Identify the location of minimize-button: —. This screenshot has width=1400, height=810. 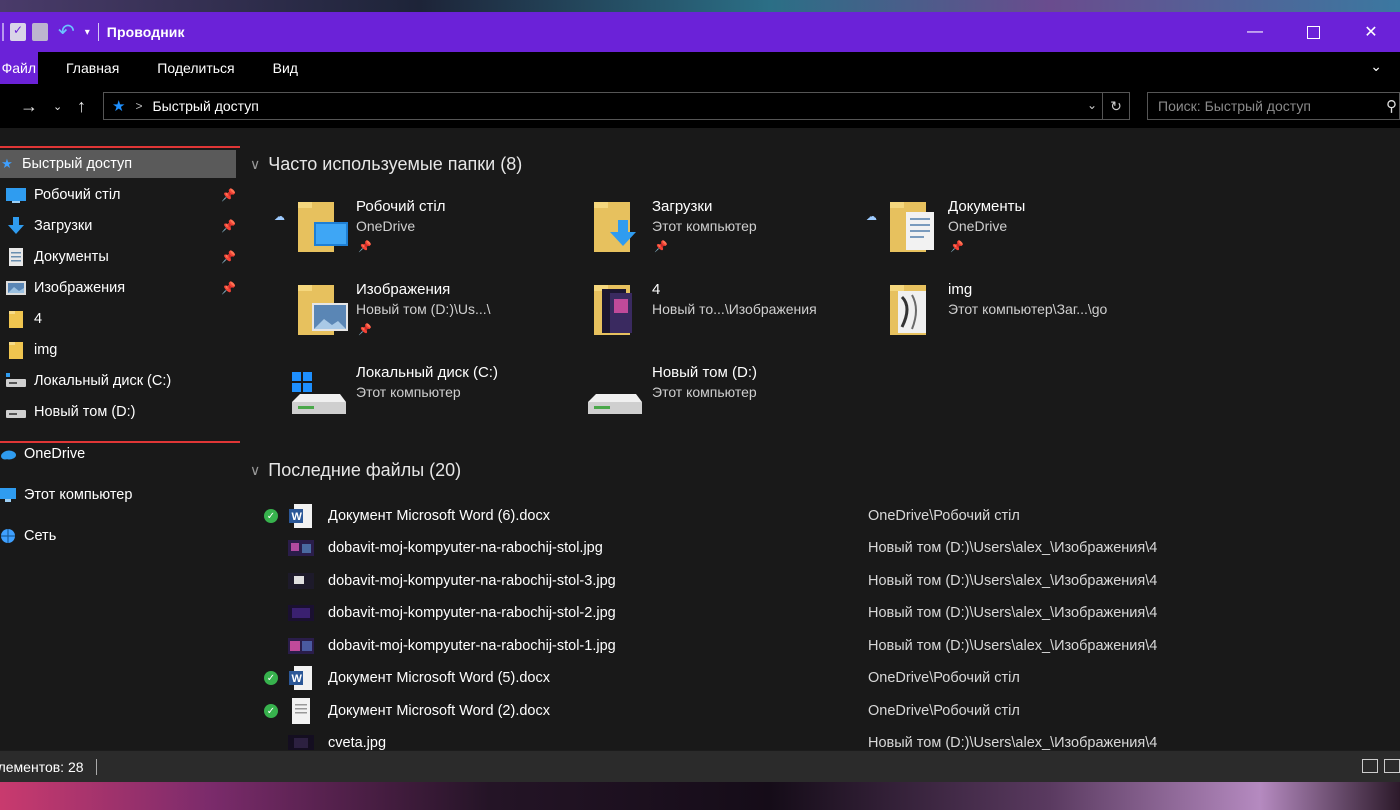
(1255, 32).